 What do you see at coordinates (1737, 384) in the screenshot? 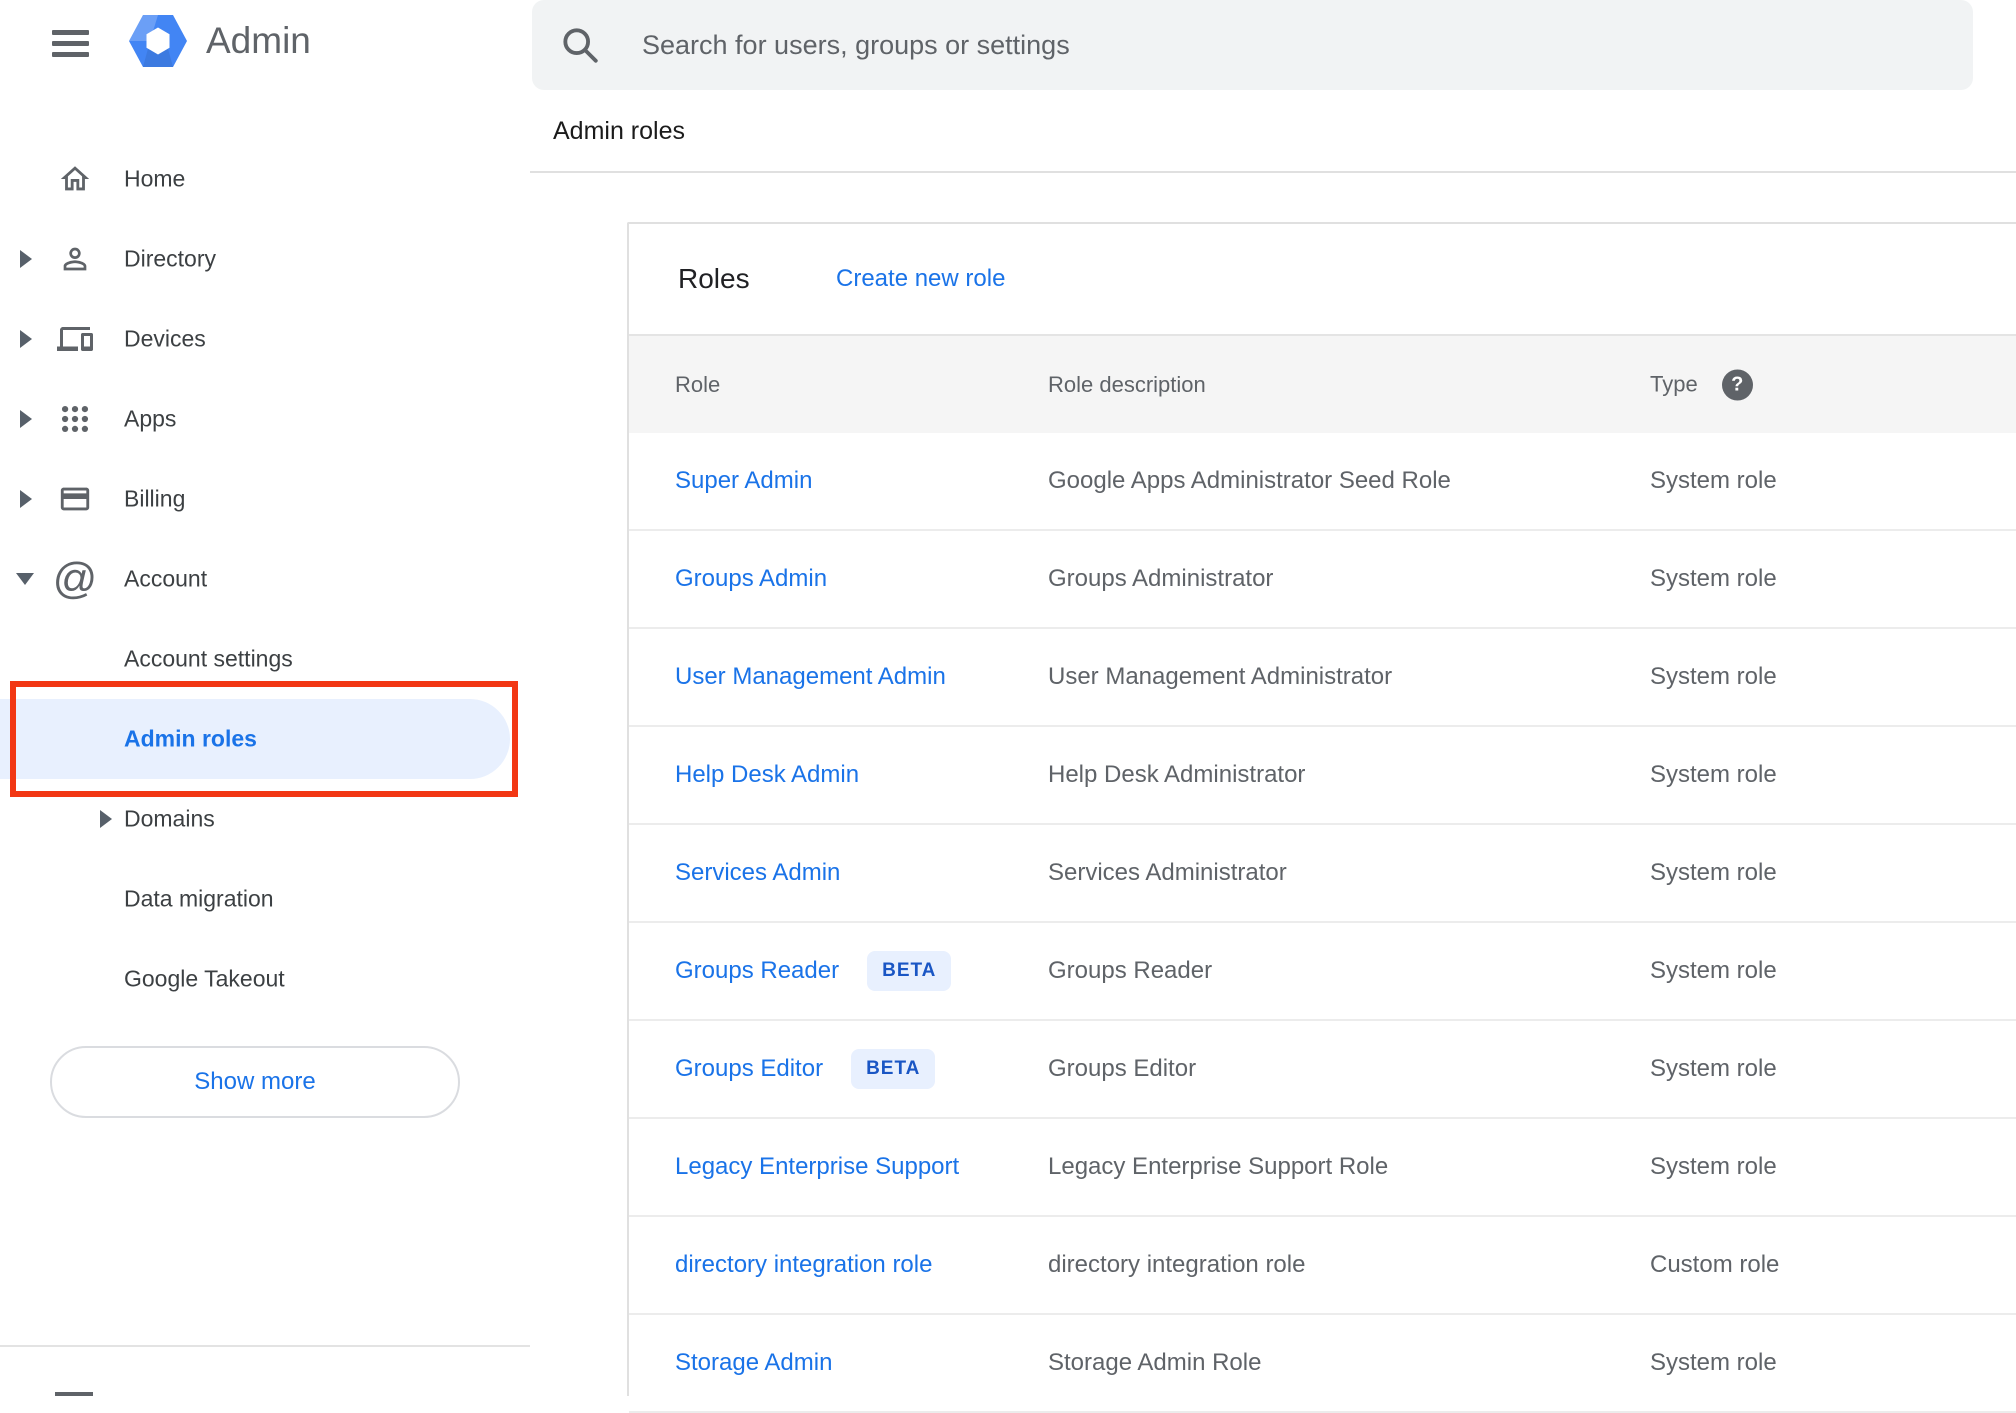
I see `help-icon: ?` at bounding box center [1737, 384].